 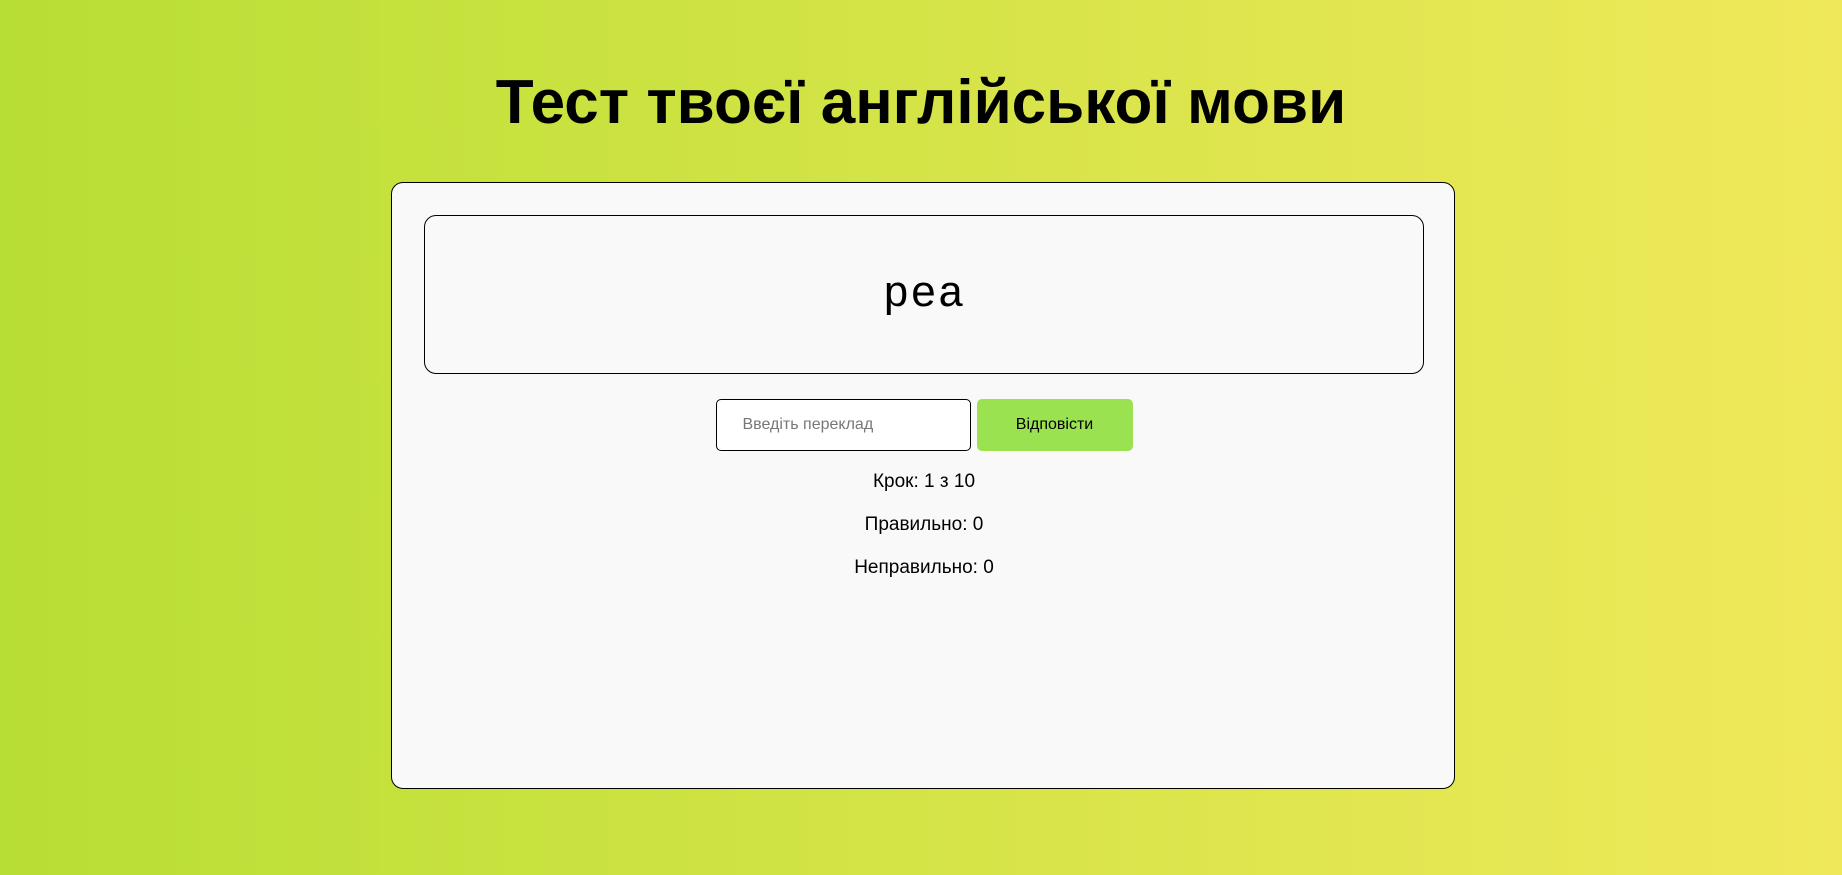 I want to click on wrong-count: 0, so click(x=988, y=567).